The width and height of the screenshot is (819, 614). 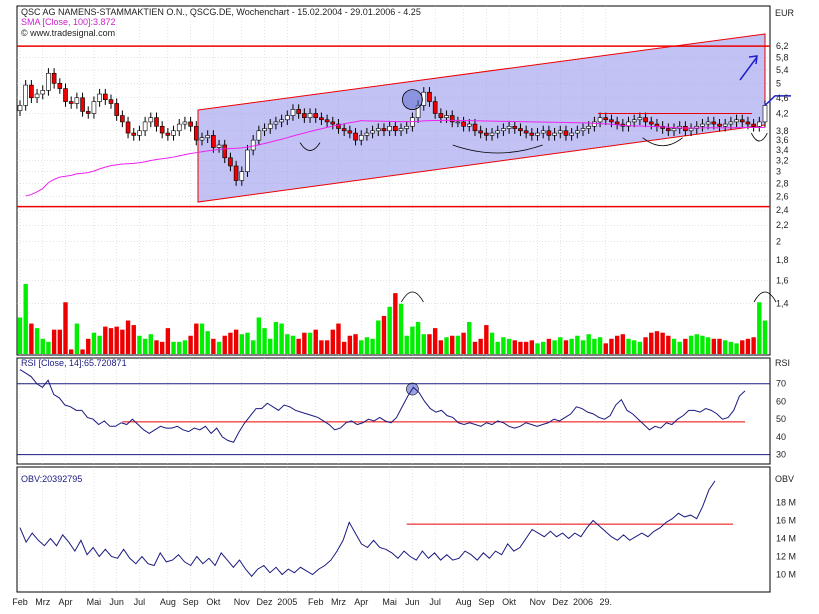 I want to click on source-credit: © www.tradesignal.com, so click(x=68, y=33).